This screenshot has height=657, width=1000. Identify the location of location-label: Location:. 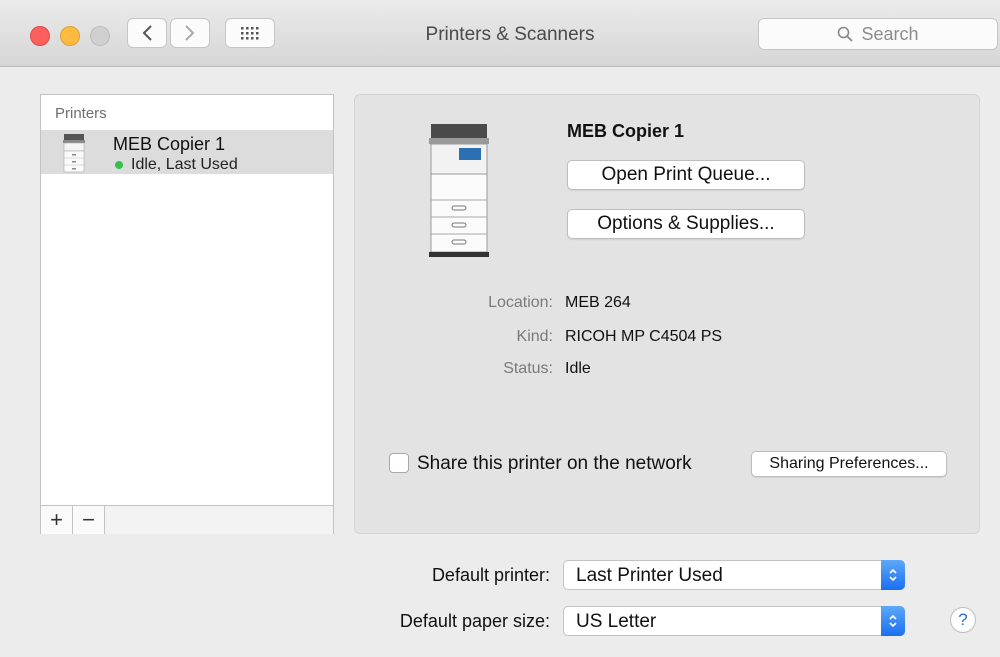
(520, 302).